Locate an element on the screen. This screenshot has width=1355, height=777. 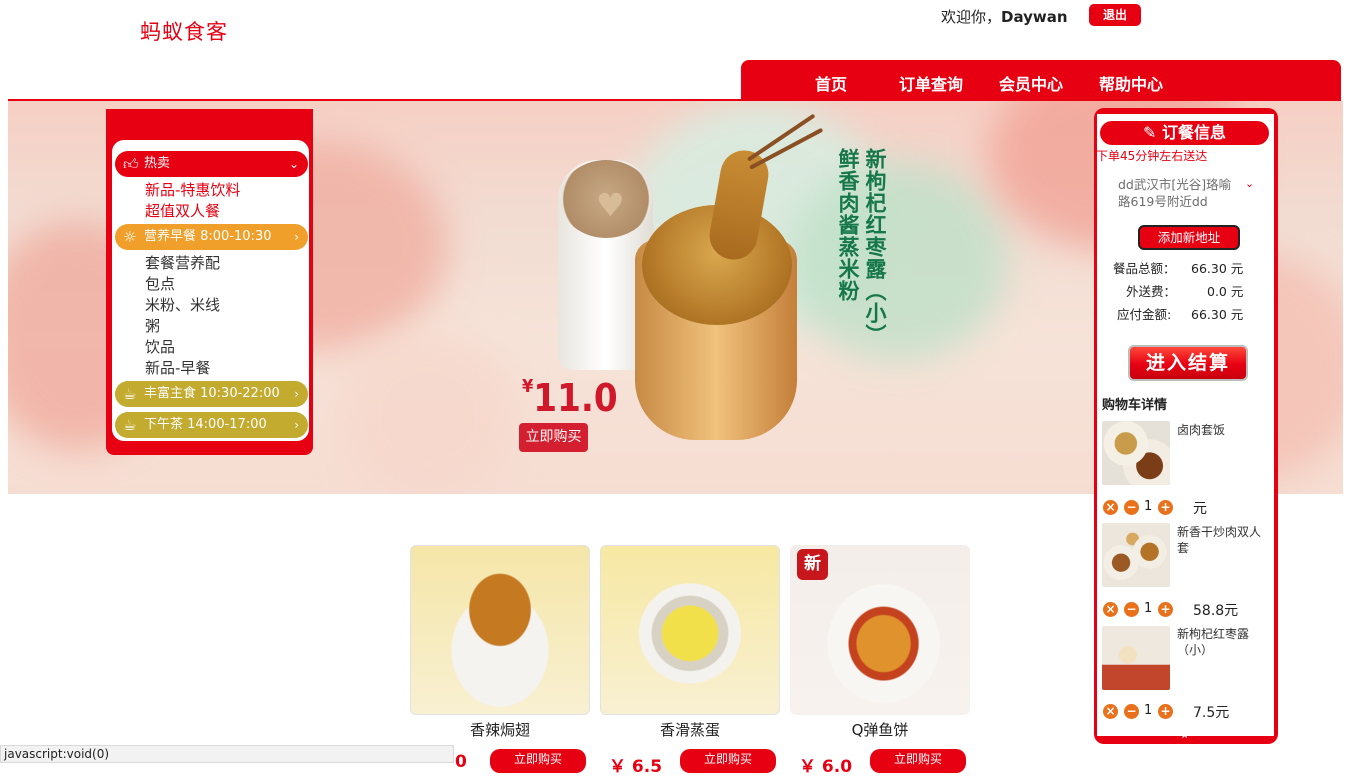
product-price: ￥ 6.0 is located at coordinates (826, 767).